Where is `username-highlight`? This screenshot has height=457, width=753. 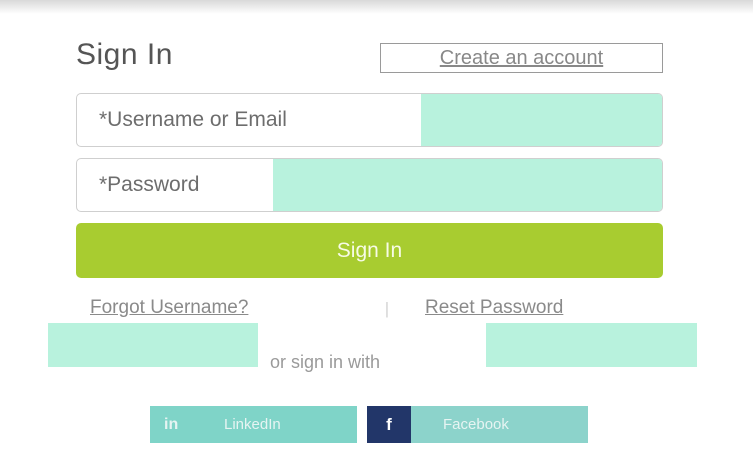 username-highlight is located at coordinates (541, 120).